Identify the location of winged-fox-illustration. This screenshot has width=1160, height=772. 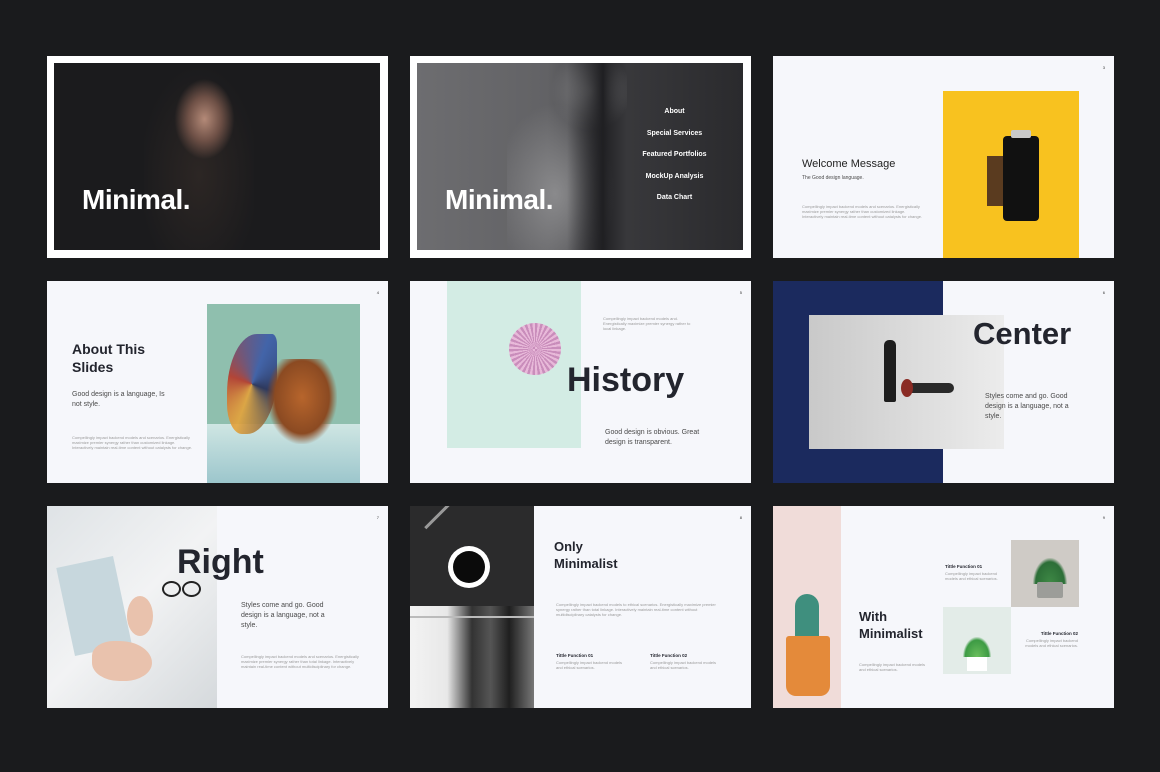
(283, 393).